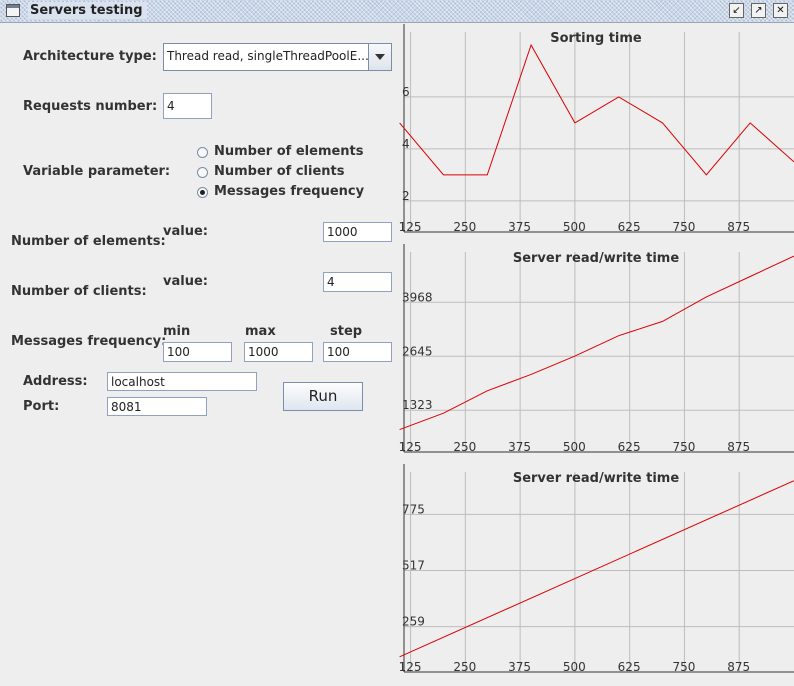 This screenshot has width=794, height=686. I want to click on port-input, so click(157, 406).